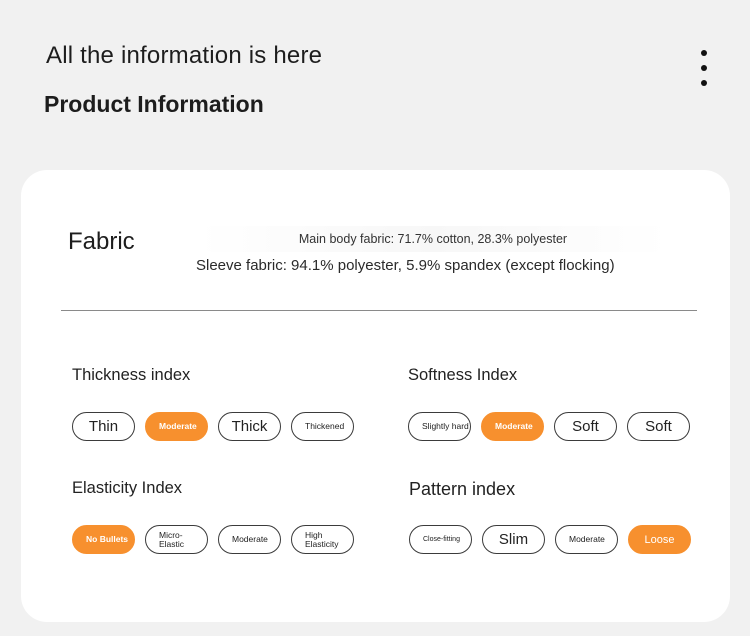 The height and width of the screenshot is (636, 750). I want to click on divider, so click(379, 310).